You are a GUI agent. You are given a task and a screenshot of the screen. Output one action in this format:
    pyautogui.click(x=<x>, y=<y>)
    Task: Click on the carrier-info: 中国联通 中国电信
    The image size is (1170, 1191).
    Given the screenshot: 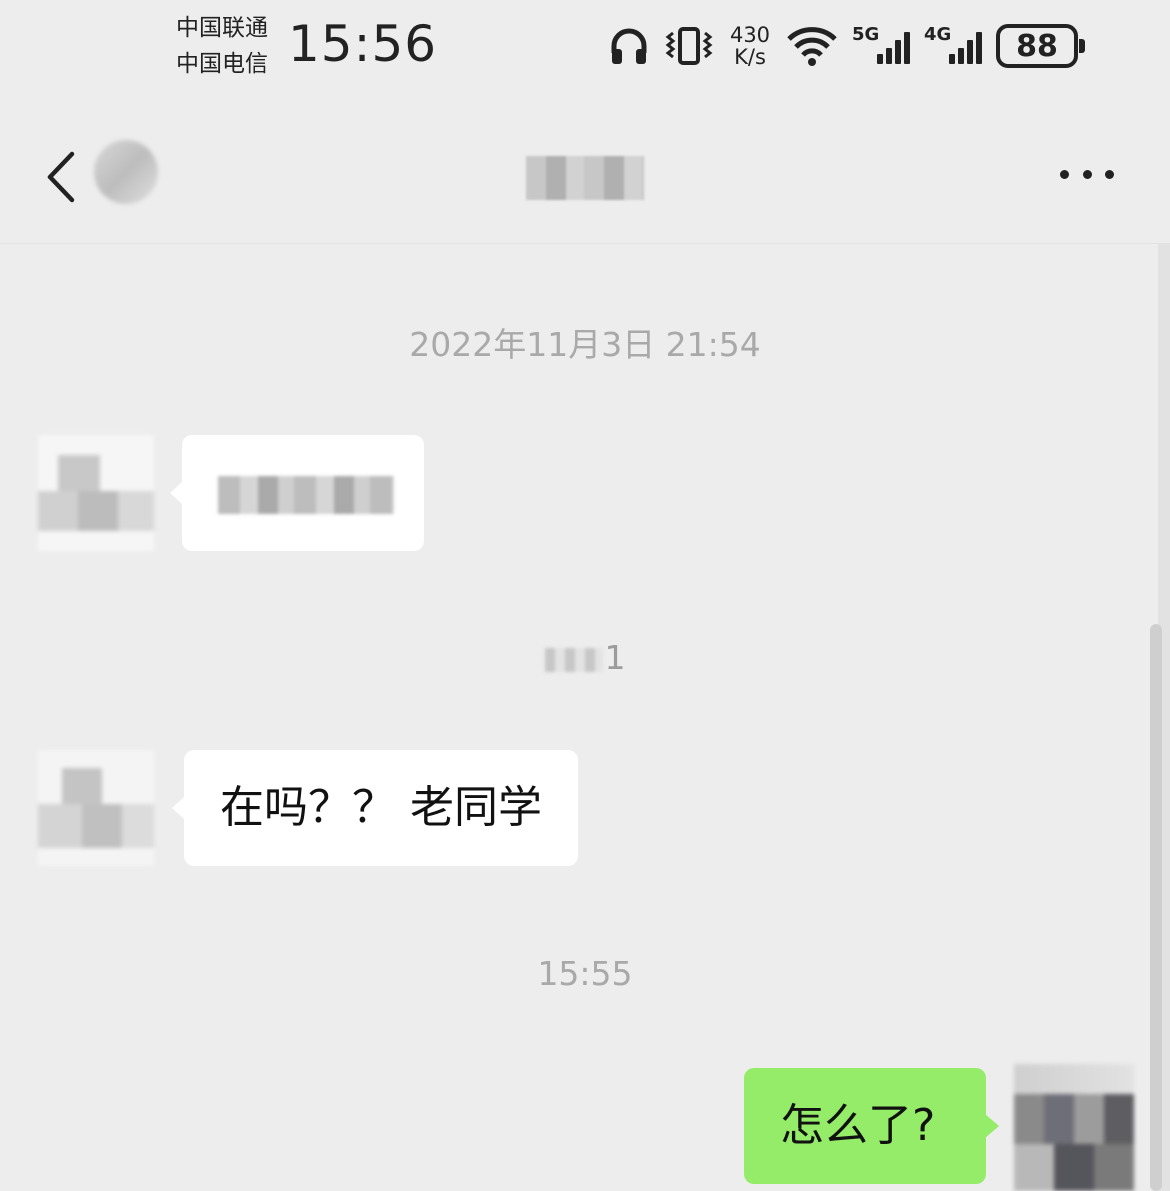 What is the action you would take?
    pyautogui.click(x=222, y=46)
    